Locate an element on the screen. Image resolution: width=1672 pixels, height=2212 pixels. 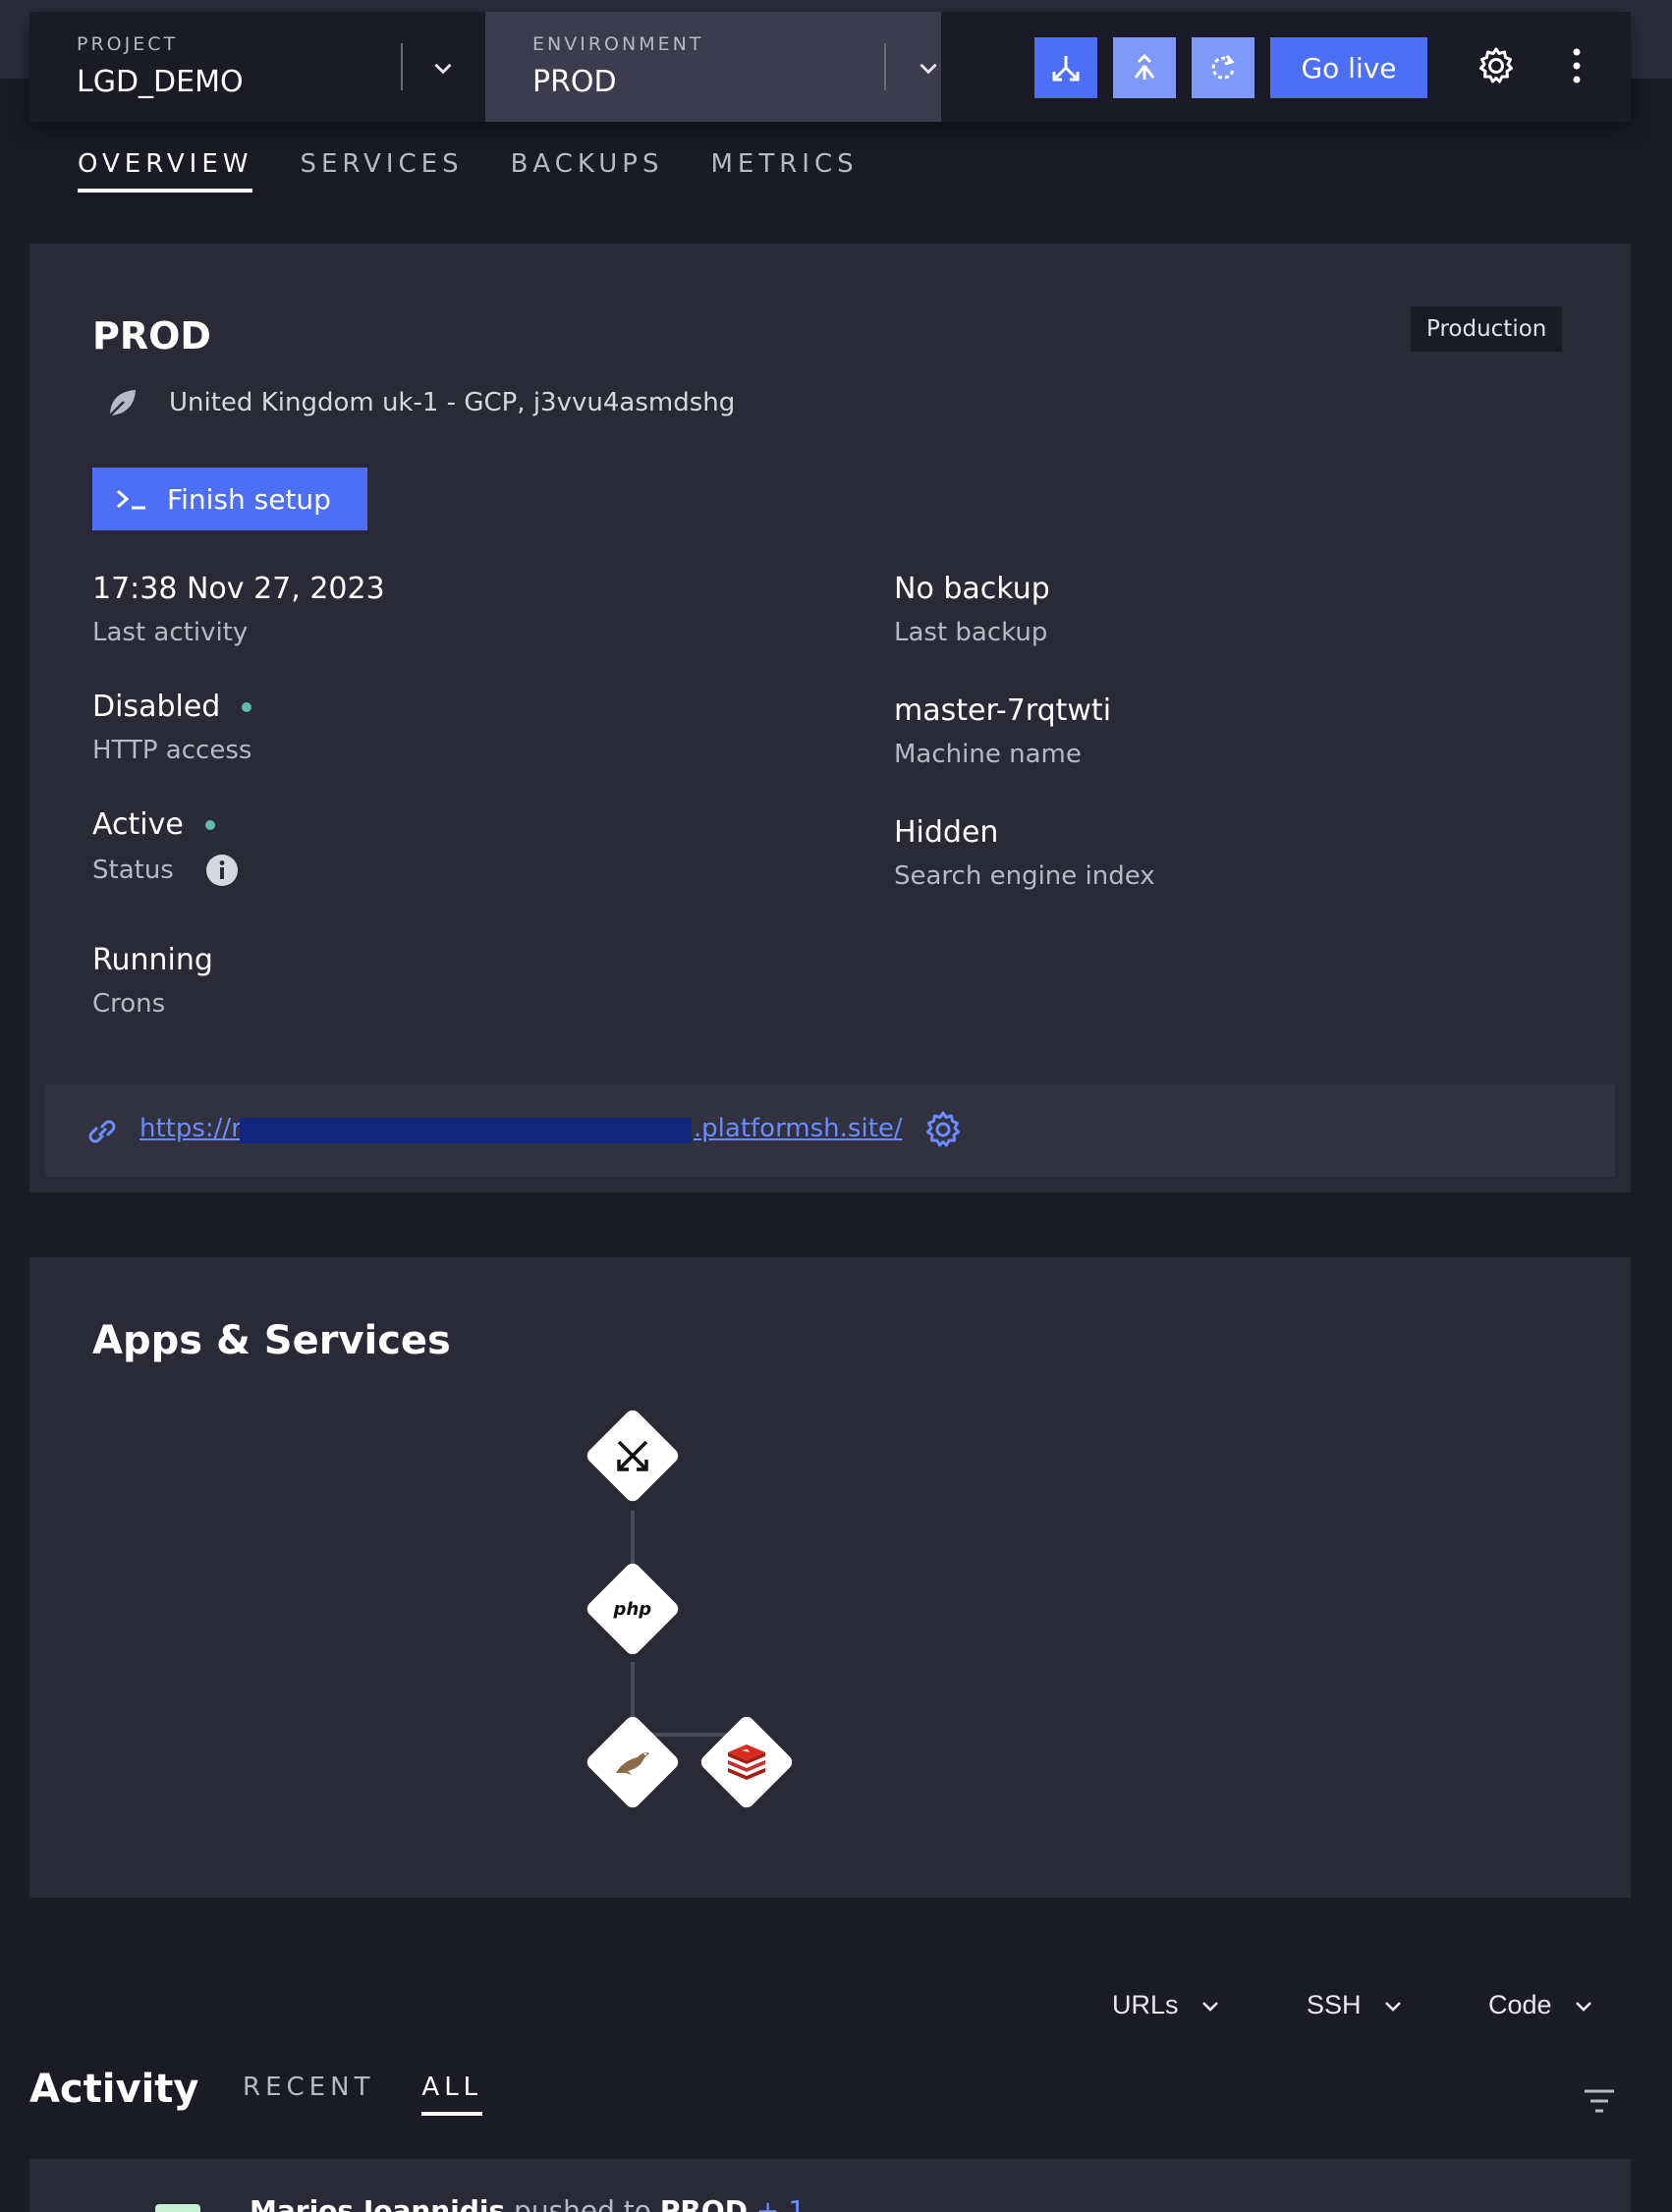
machine-name-info: master-7rqtwti Machine name is located at coordinates (1002, 731).